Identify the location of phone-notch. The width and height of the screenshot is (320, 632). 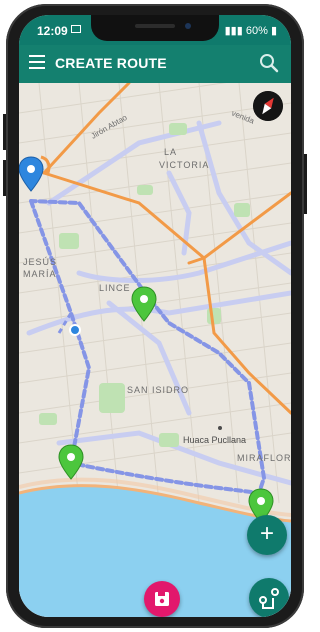
(155, 28).